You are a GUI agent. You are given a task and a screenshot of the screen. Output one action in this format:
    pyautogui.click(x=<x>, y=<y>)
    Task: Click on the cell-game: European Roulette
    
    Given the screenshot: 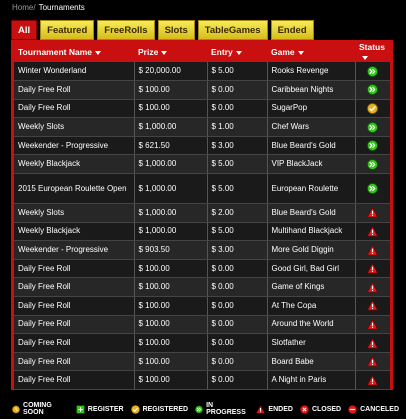 What is the action you would take?
    pyautogui.click(x=310, y=189)
    